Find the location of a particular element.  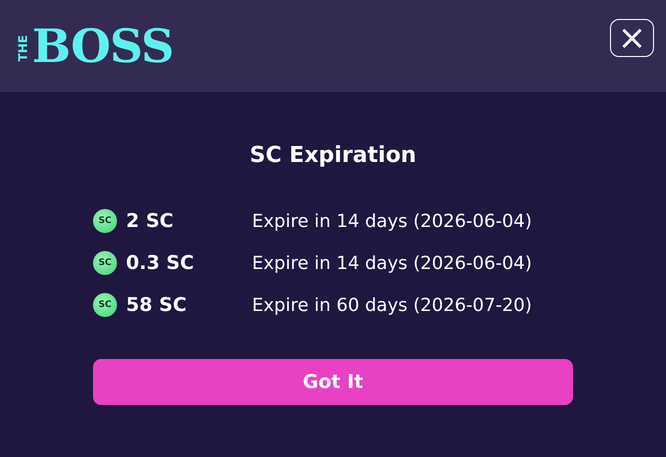

expiry-text: Expire in 60 days (2026-07-20) is located at coordinates (392, 305).